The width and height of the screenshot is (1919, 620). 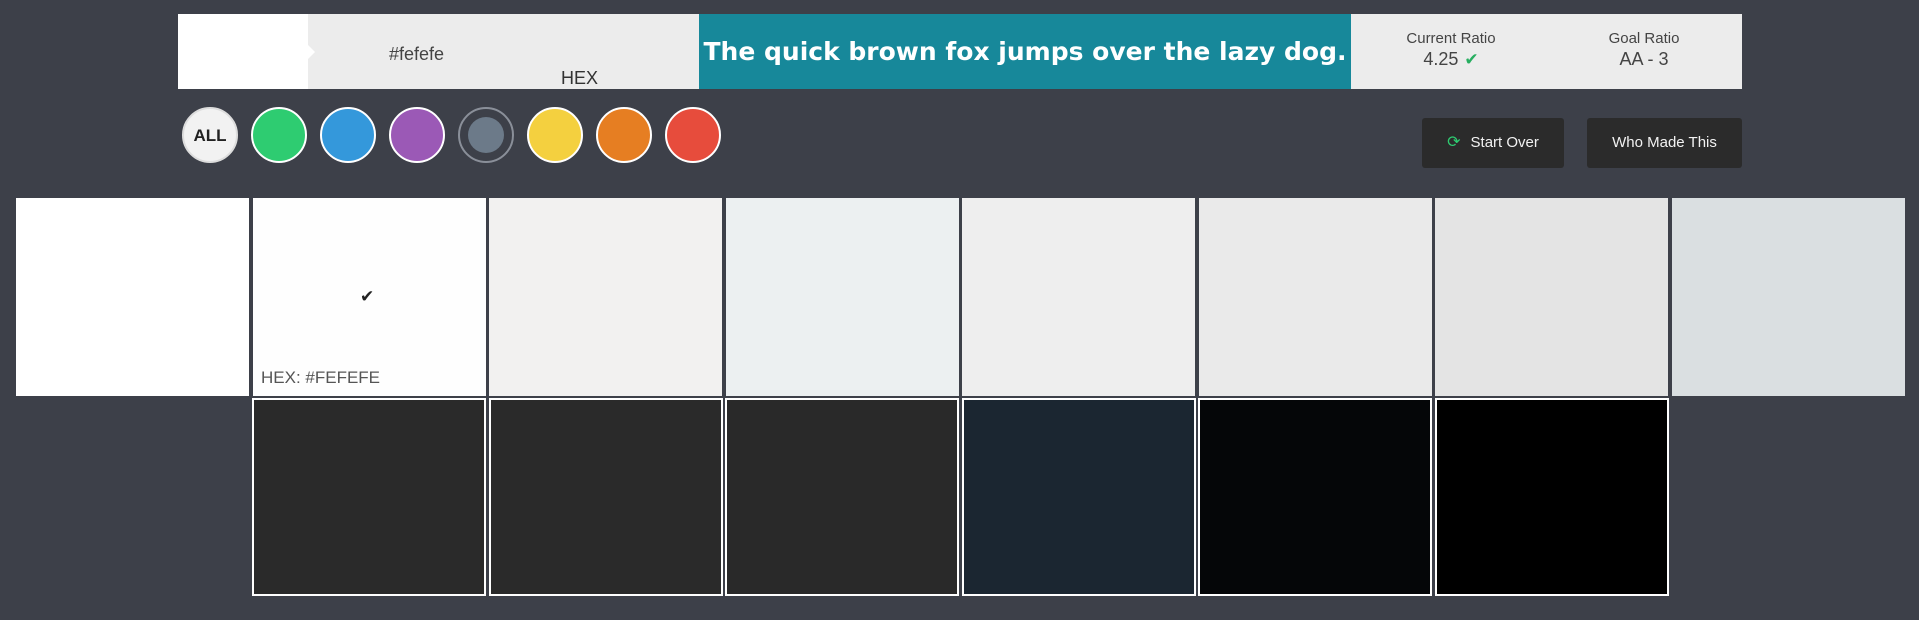 I want to click on filter-all-button: ALL, so click(x=210, y=135).